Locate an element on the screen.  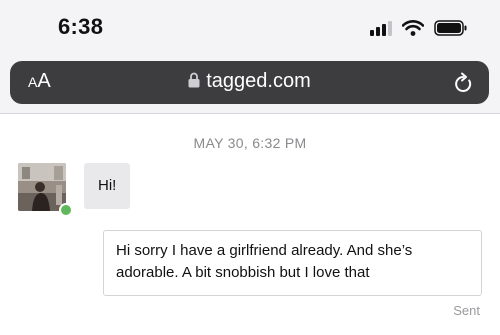
battery-icon is located at coordinates (450, 28).